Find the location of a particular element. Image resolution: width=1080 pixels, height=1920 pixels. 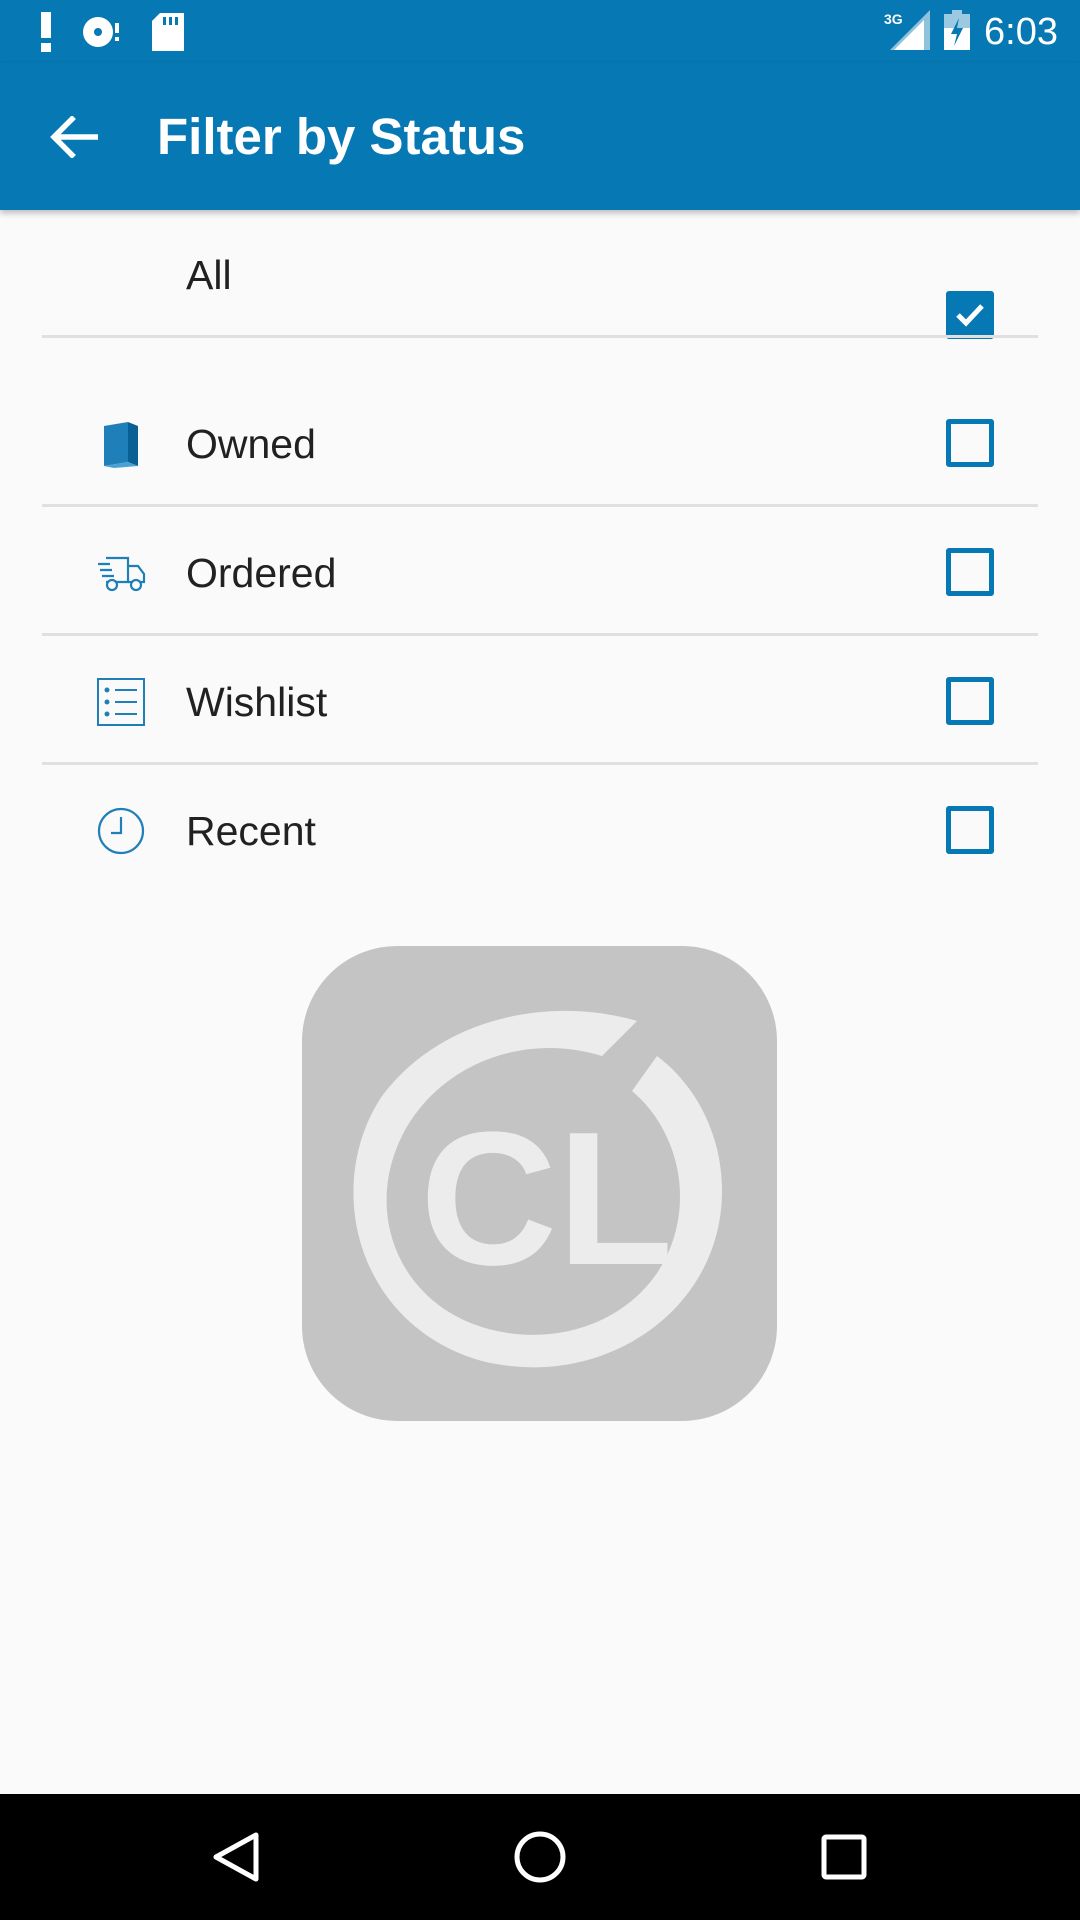

book-icon is located at coordinates (121, 444).